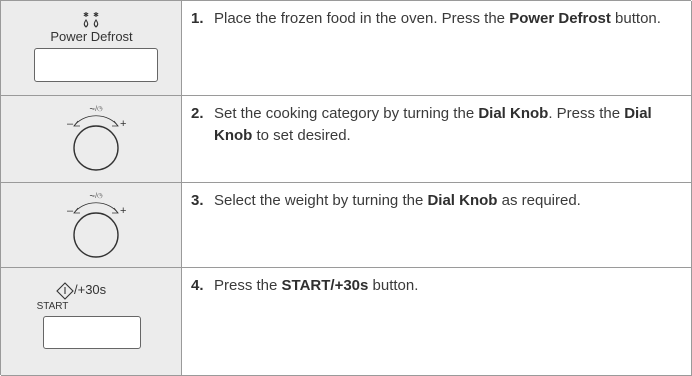 Image resolution: width=692 pixels, height=376 pixels. What do you see at coordinates (248, 285) in the screenshot?
I see `step-text-part: Press the` at bounding box center [248, 285].